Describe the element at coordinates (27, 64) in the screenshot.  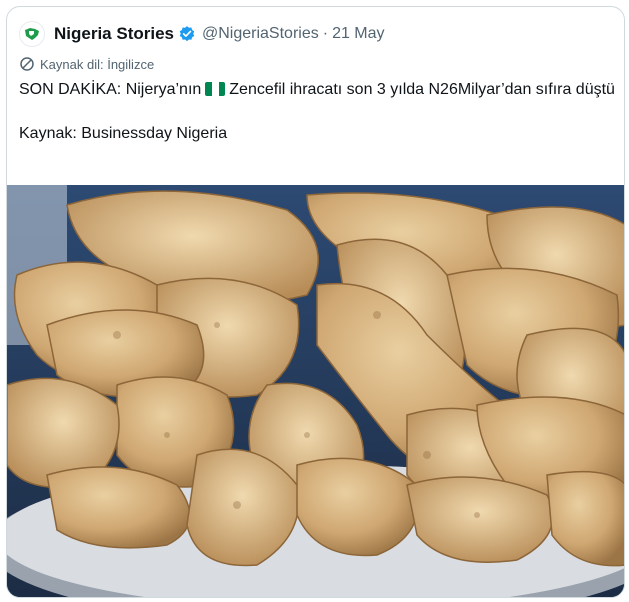
I see `translate-icon` at that location.